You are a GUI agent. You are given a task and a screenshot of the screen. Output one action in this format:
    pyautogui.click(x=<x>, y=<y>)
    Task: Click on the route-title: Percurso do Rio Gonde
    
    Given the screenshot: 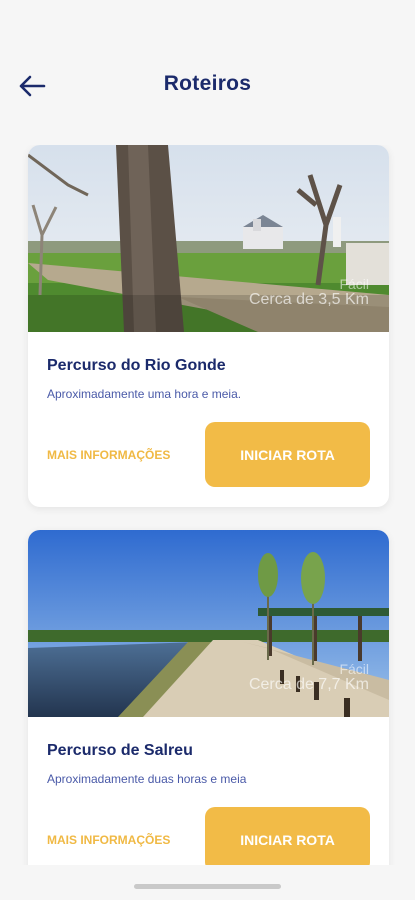 What is the action you would take?
    pyautogui.click(x=136, y=365)
    